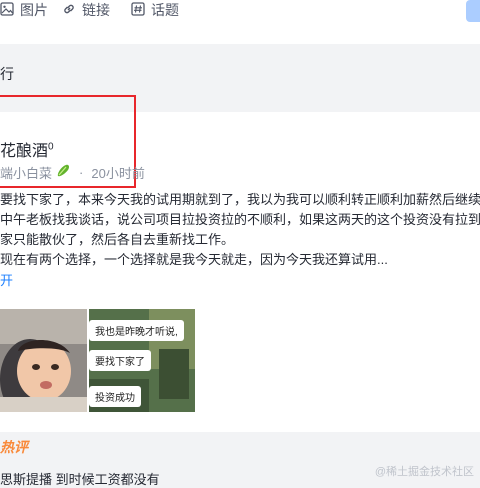  I want to click on post-title: 花酿酒0, so click(27, 149).